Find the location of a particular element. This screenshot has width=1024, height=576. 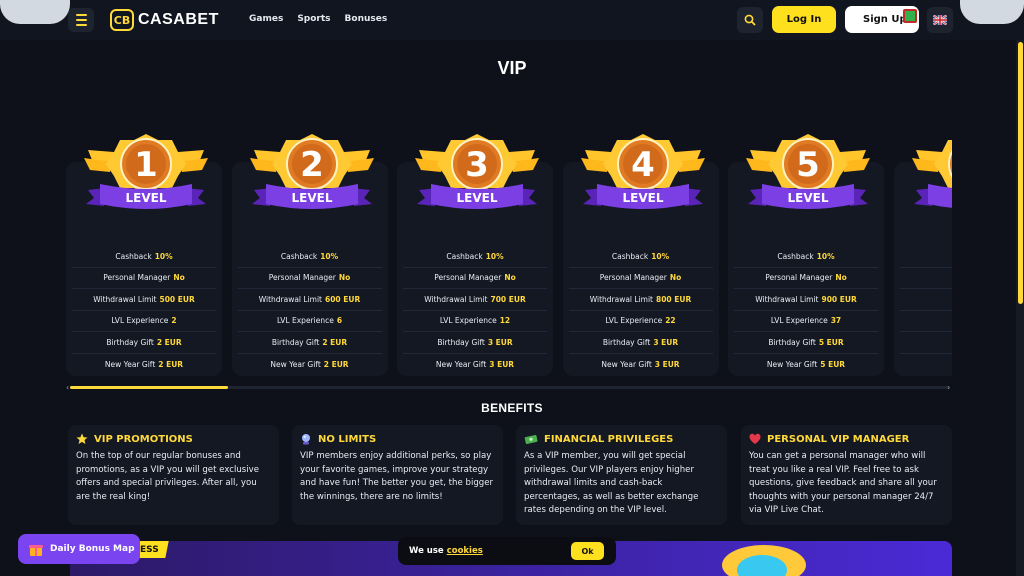

perk-value: 500 EUR is located at coordinates (177, 299).